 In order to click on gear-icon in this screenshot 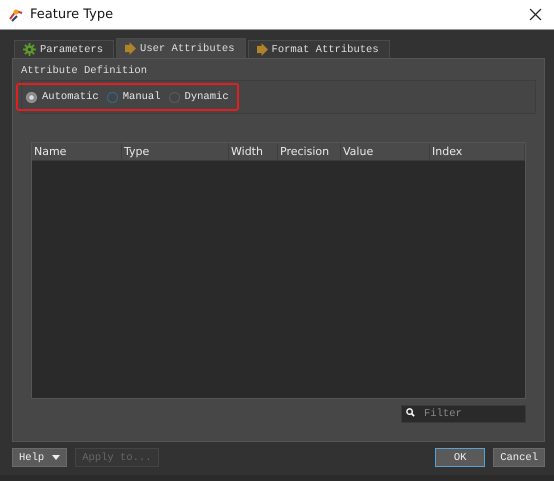, I will do `click(29, 49)`.